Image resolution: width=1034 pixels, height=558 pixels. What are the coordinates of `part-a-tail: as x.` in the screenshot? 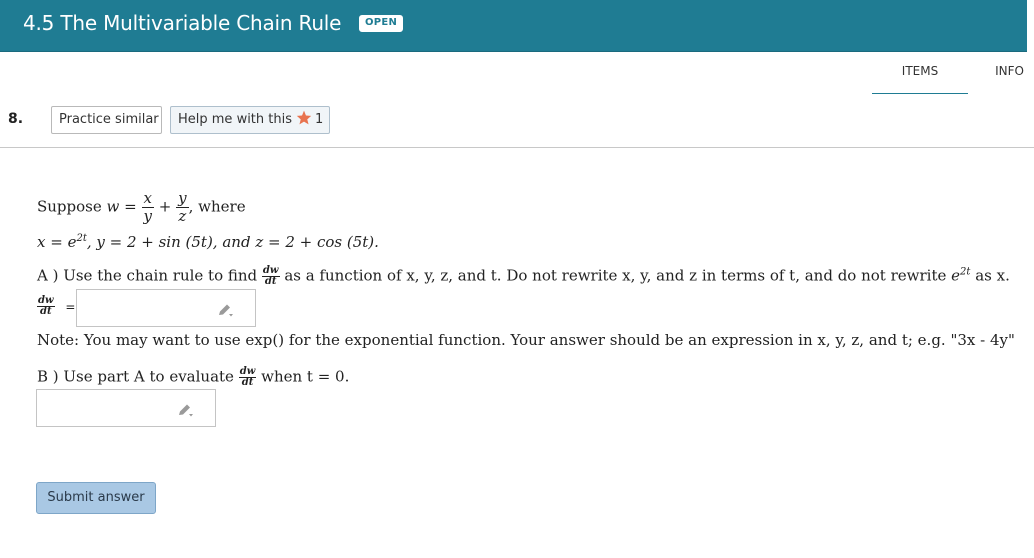 It's located at (992, 275).